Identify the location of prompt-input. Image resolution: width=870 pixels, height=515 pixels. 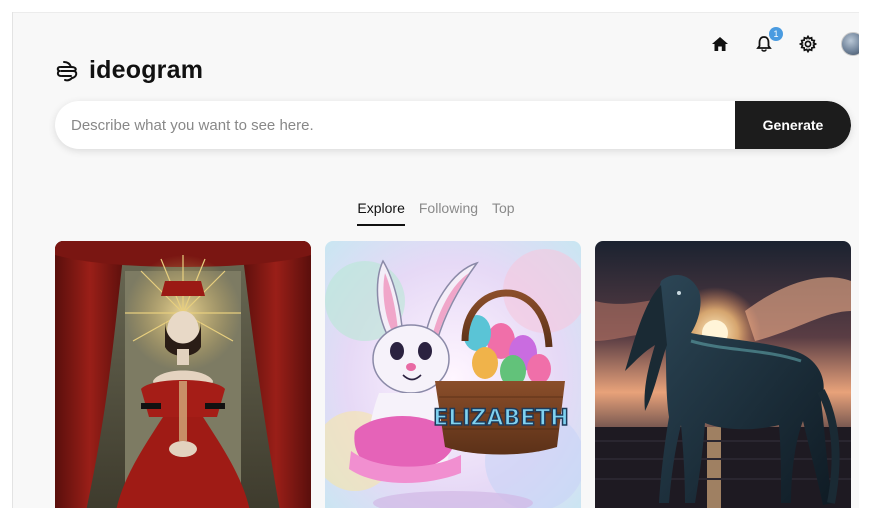
(395, 125).